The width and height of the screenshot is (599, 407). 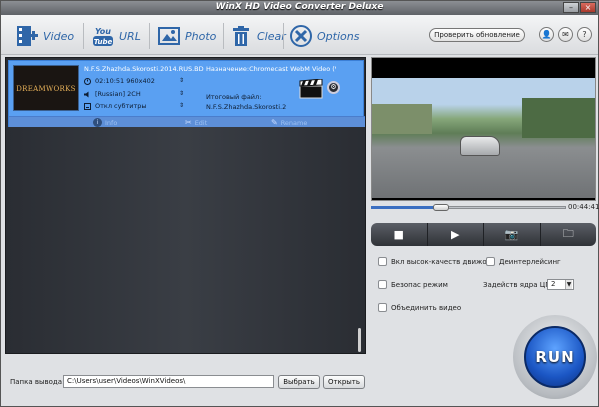 What do you see at coordinates (234, 97) in the screenshot?
I see `output-file-label: Итоговый файл:` at bounding box center [234, 97].